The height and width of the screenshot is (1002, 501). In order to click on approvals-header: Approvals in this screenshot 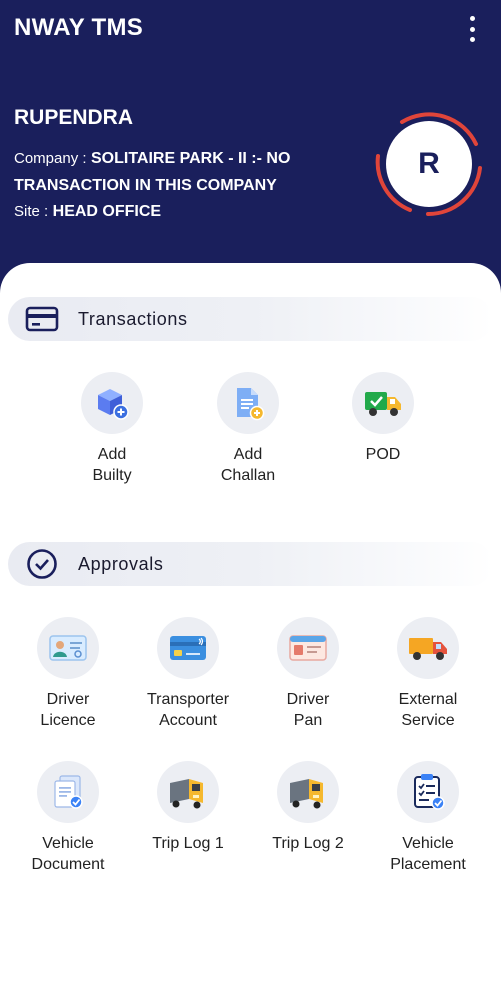, I will do `click(250, 564)`.